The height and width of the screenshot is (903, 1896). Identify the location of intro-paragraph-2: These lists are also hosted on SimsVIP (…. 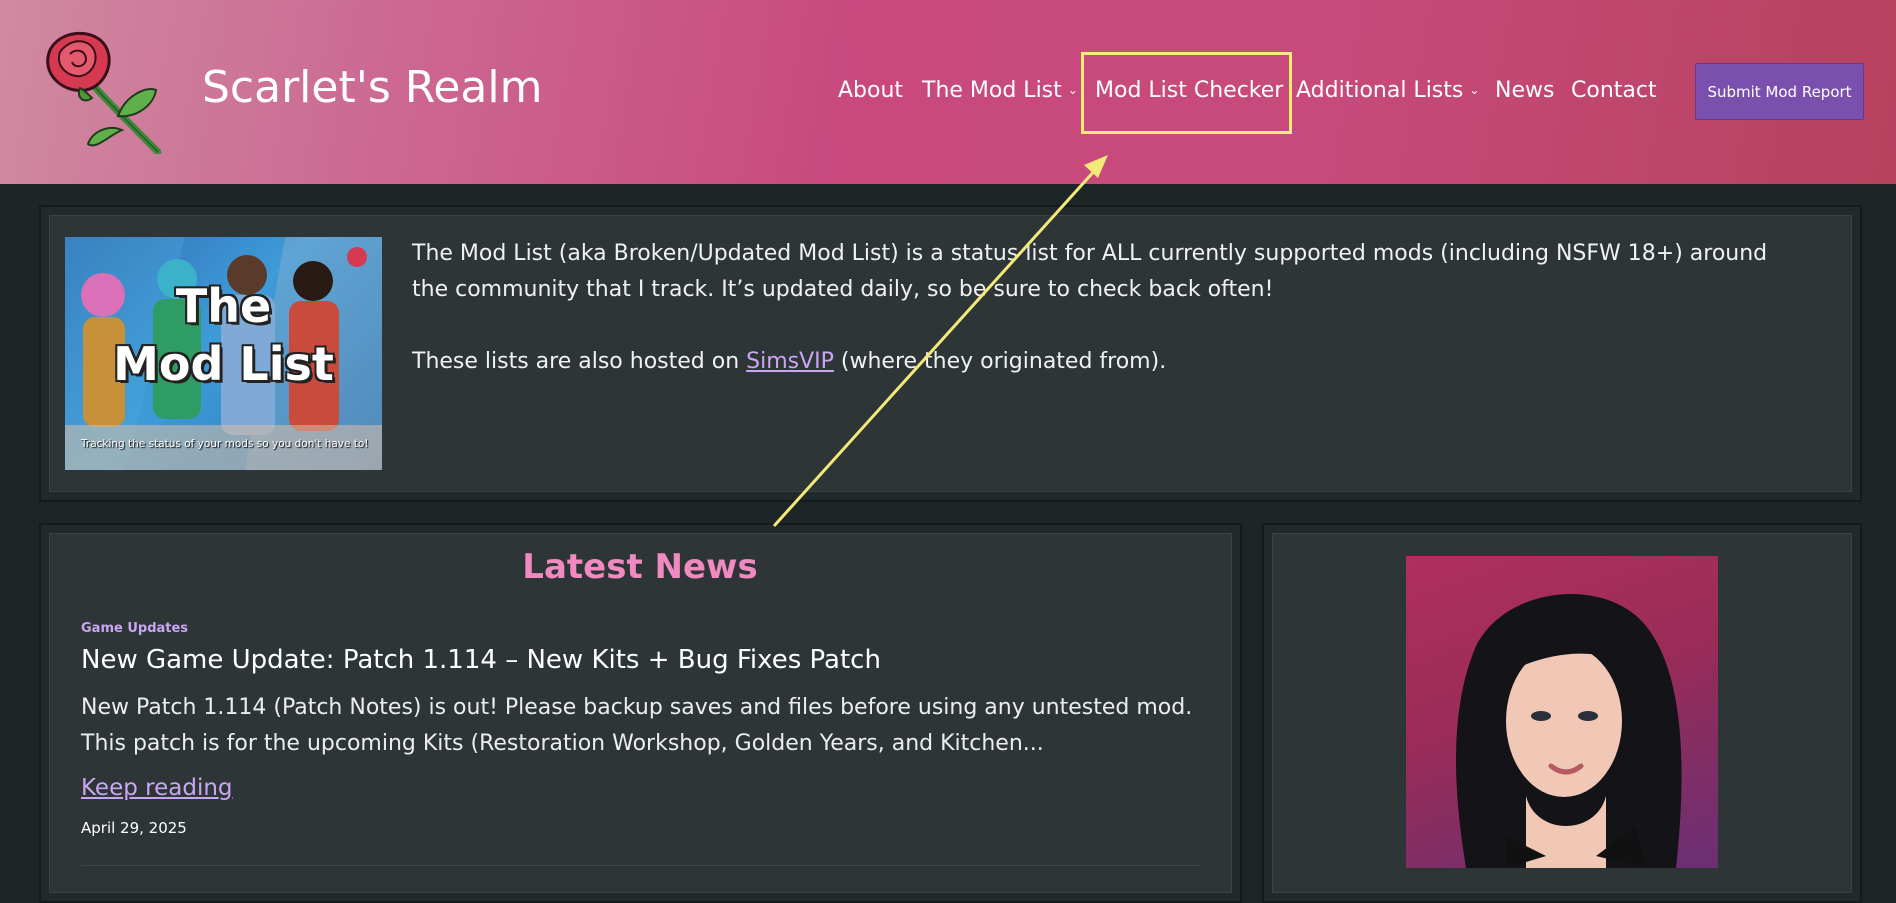
(1102, 362).